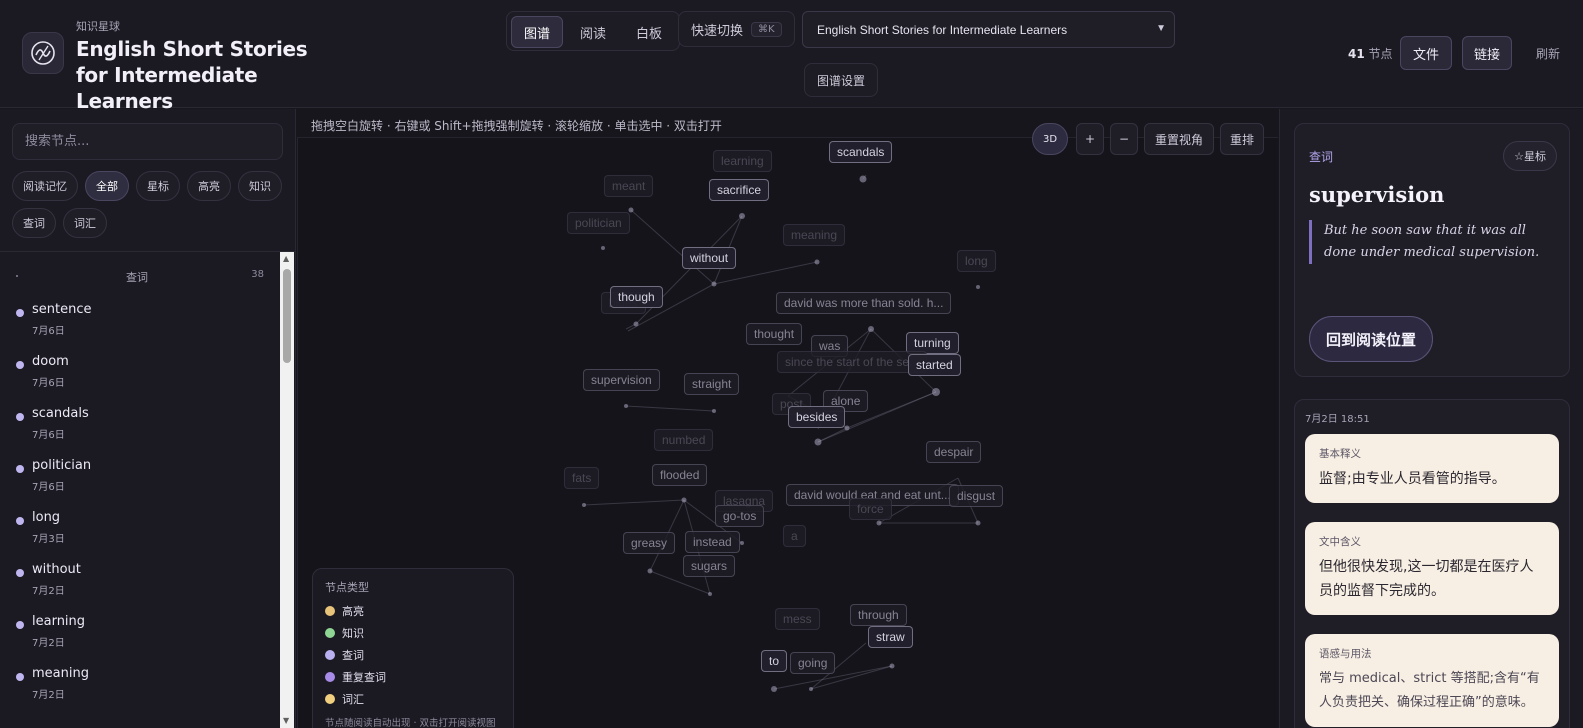 This screenshot has width=1583, height=728. What do you see at coordinates (1124, 139) in the screenshot?
I see `zoom-out-button: −` at bounding box center [1124, 139].